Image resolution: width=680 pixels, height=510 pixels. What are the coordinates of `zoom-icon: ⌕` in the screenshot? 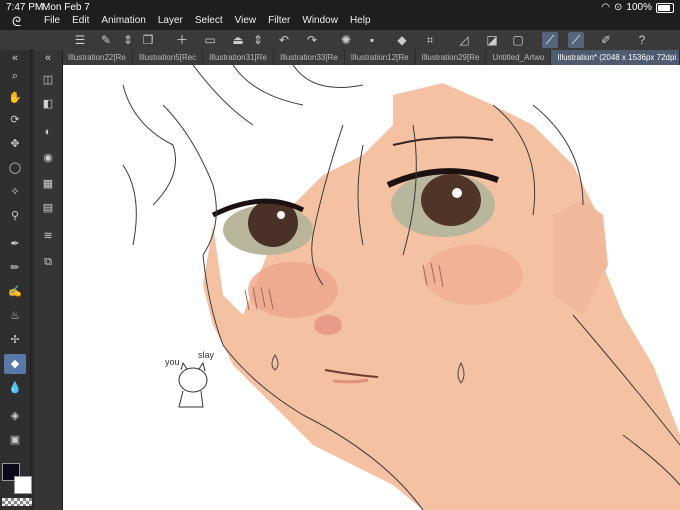 It's located at (15, 76).